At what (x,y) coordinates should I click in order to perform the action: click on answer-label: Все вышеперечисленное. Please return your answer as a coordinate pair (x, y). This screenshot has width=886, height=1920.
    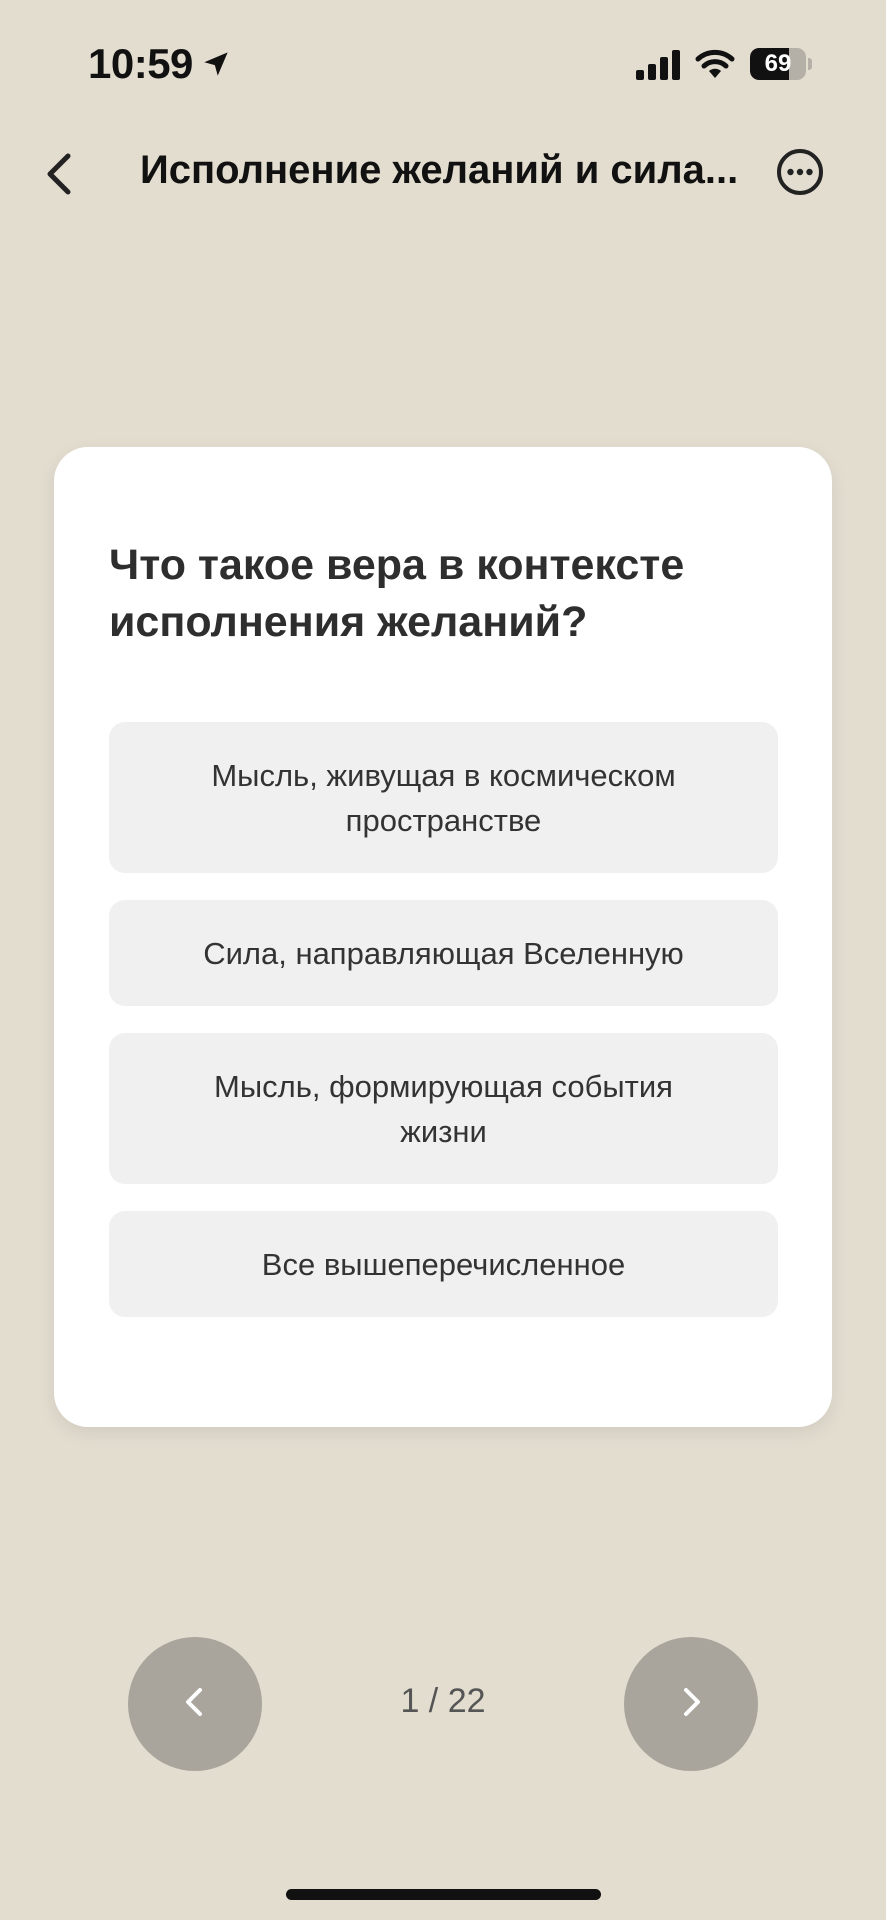
    Looking at the image, I should click on (443, 1264).